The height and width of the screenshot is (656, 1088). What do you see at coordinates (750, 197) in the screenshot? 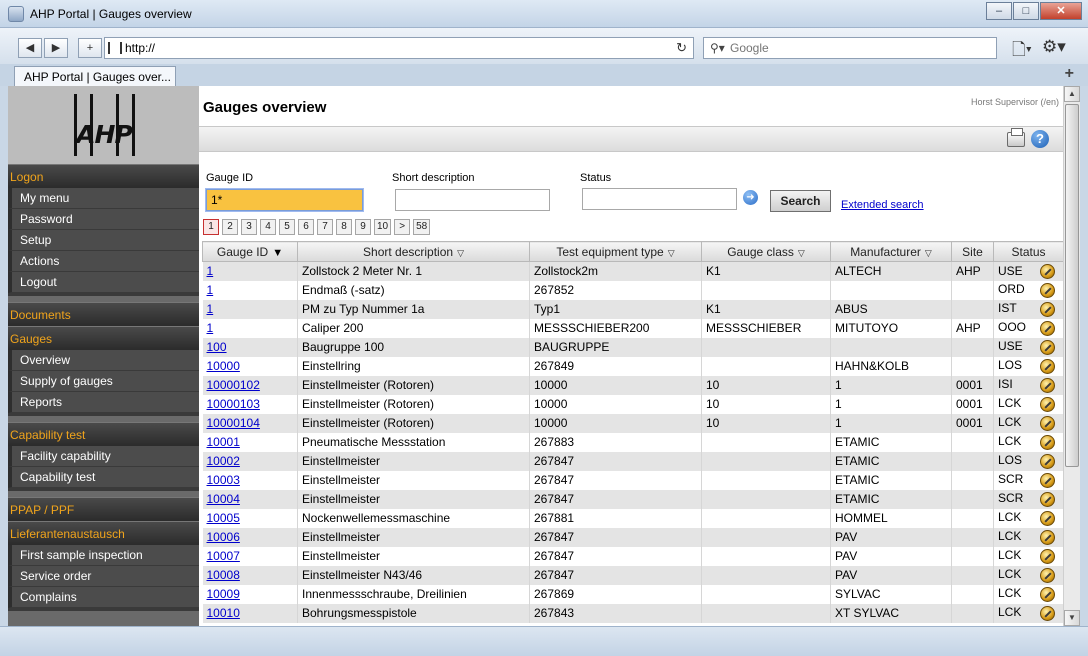
I see `status-select-icon: ➜` at bounding box center [750, 197].